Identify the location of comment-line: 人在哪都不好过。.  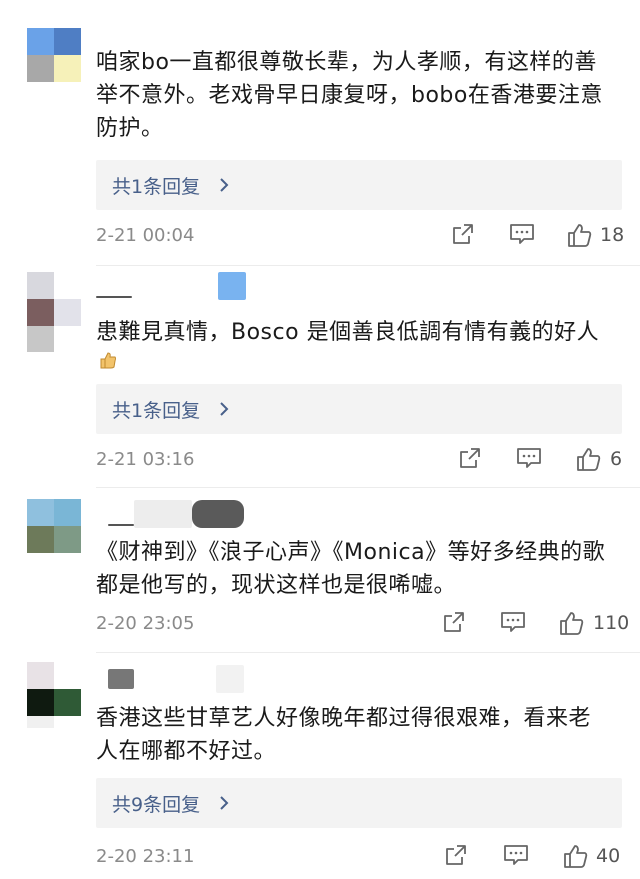
(186, 751).